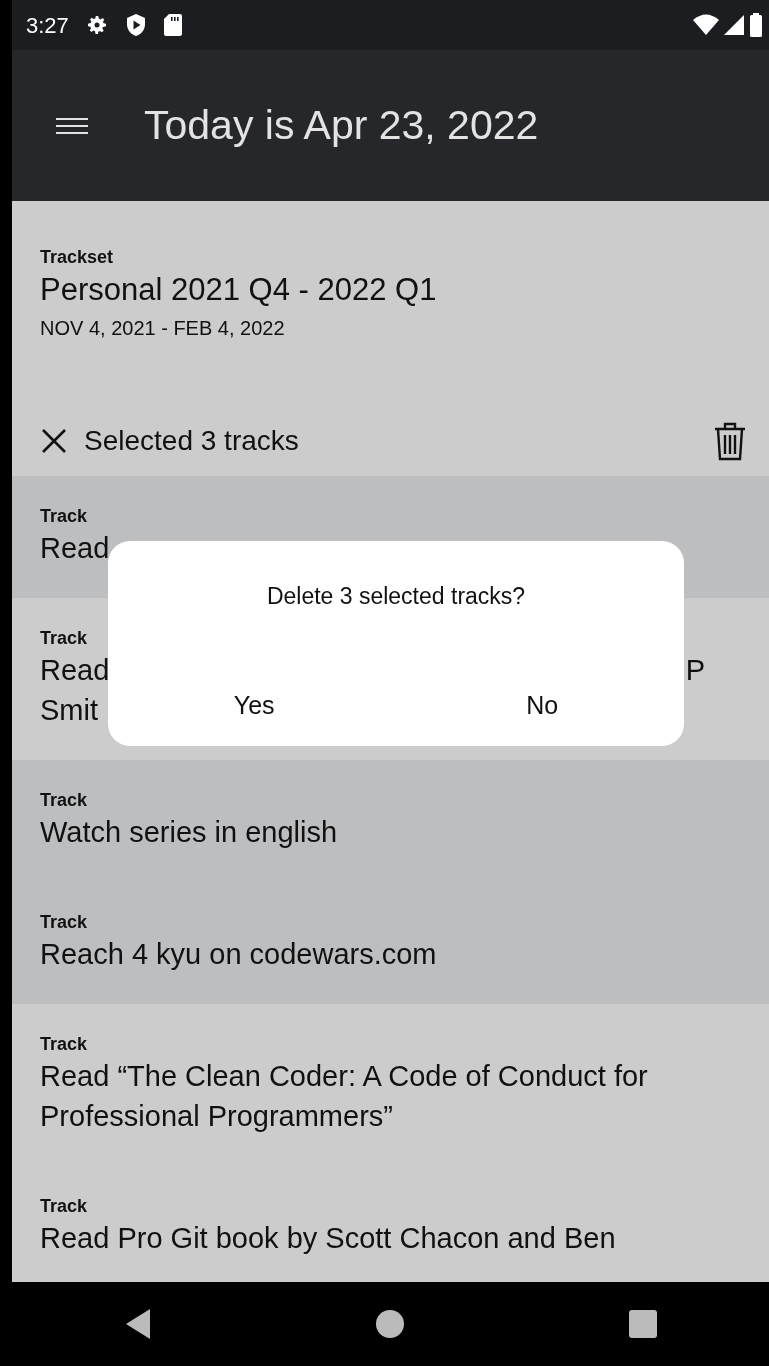 The image size is (769, 1366). What do you see at coordinates (238, 954) in the screenshot?
I see `track-title: Reach 4 kyu on codewars.com` at bounding box center [238, 954].